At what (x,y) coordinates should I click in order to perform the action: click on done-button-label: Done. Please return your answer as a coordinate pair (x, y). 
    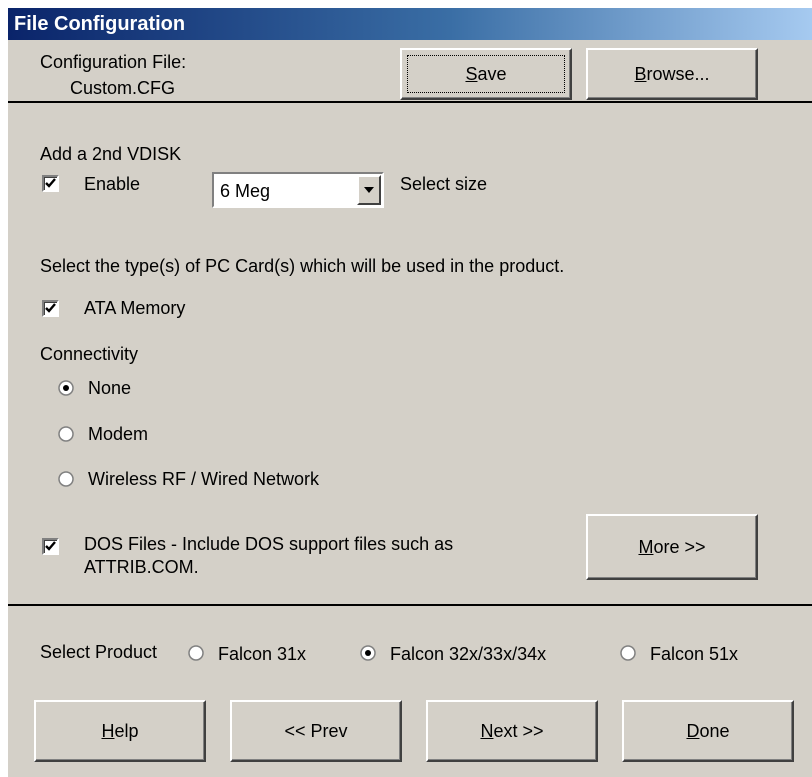
    Looking at the image, I should click on (708, 730).